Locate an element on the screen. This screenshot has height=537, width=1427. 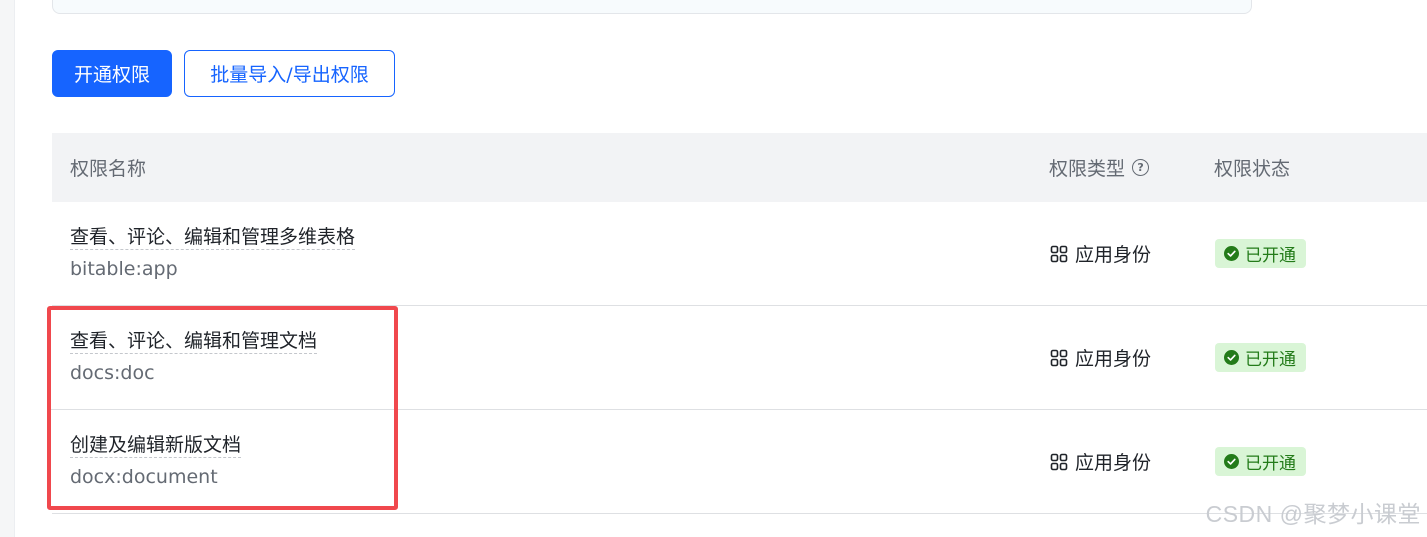
permission-name-cell: 创建及编辑新版文档 docx:document is located at coordinates (156, 461).